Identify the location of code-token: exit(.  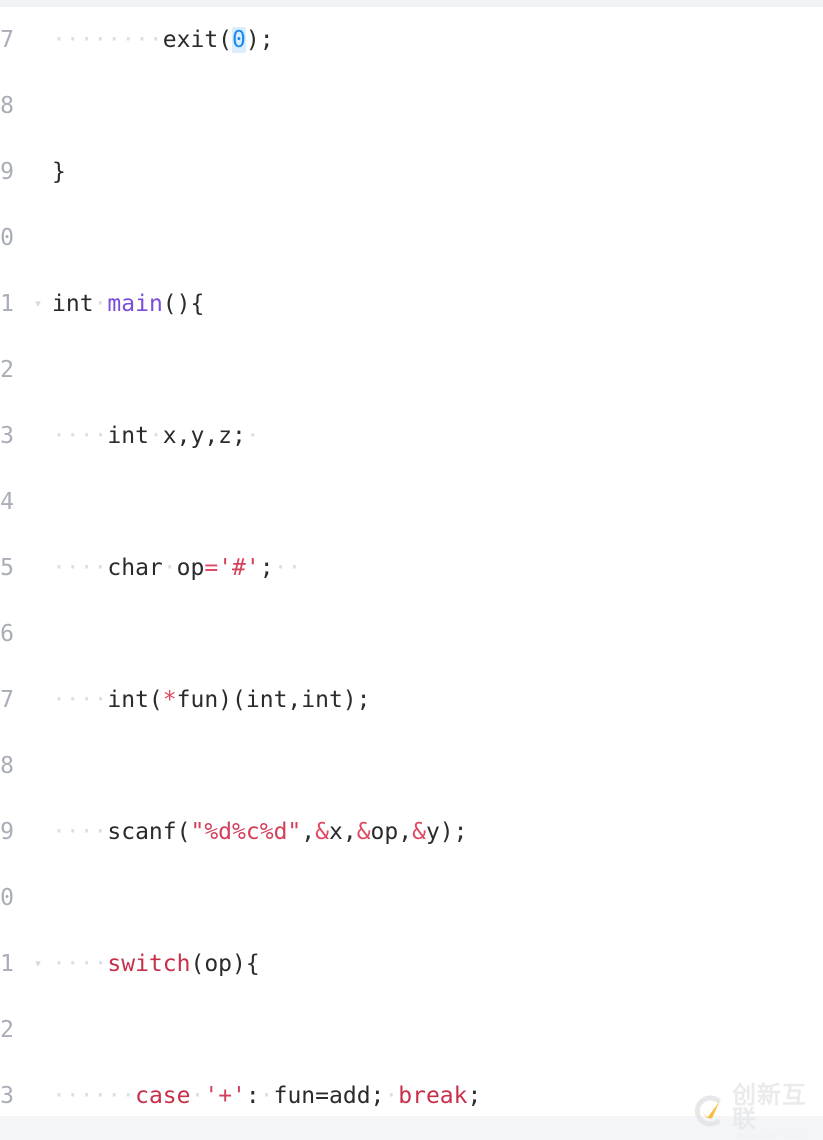
(197, 40).